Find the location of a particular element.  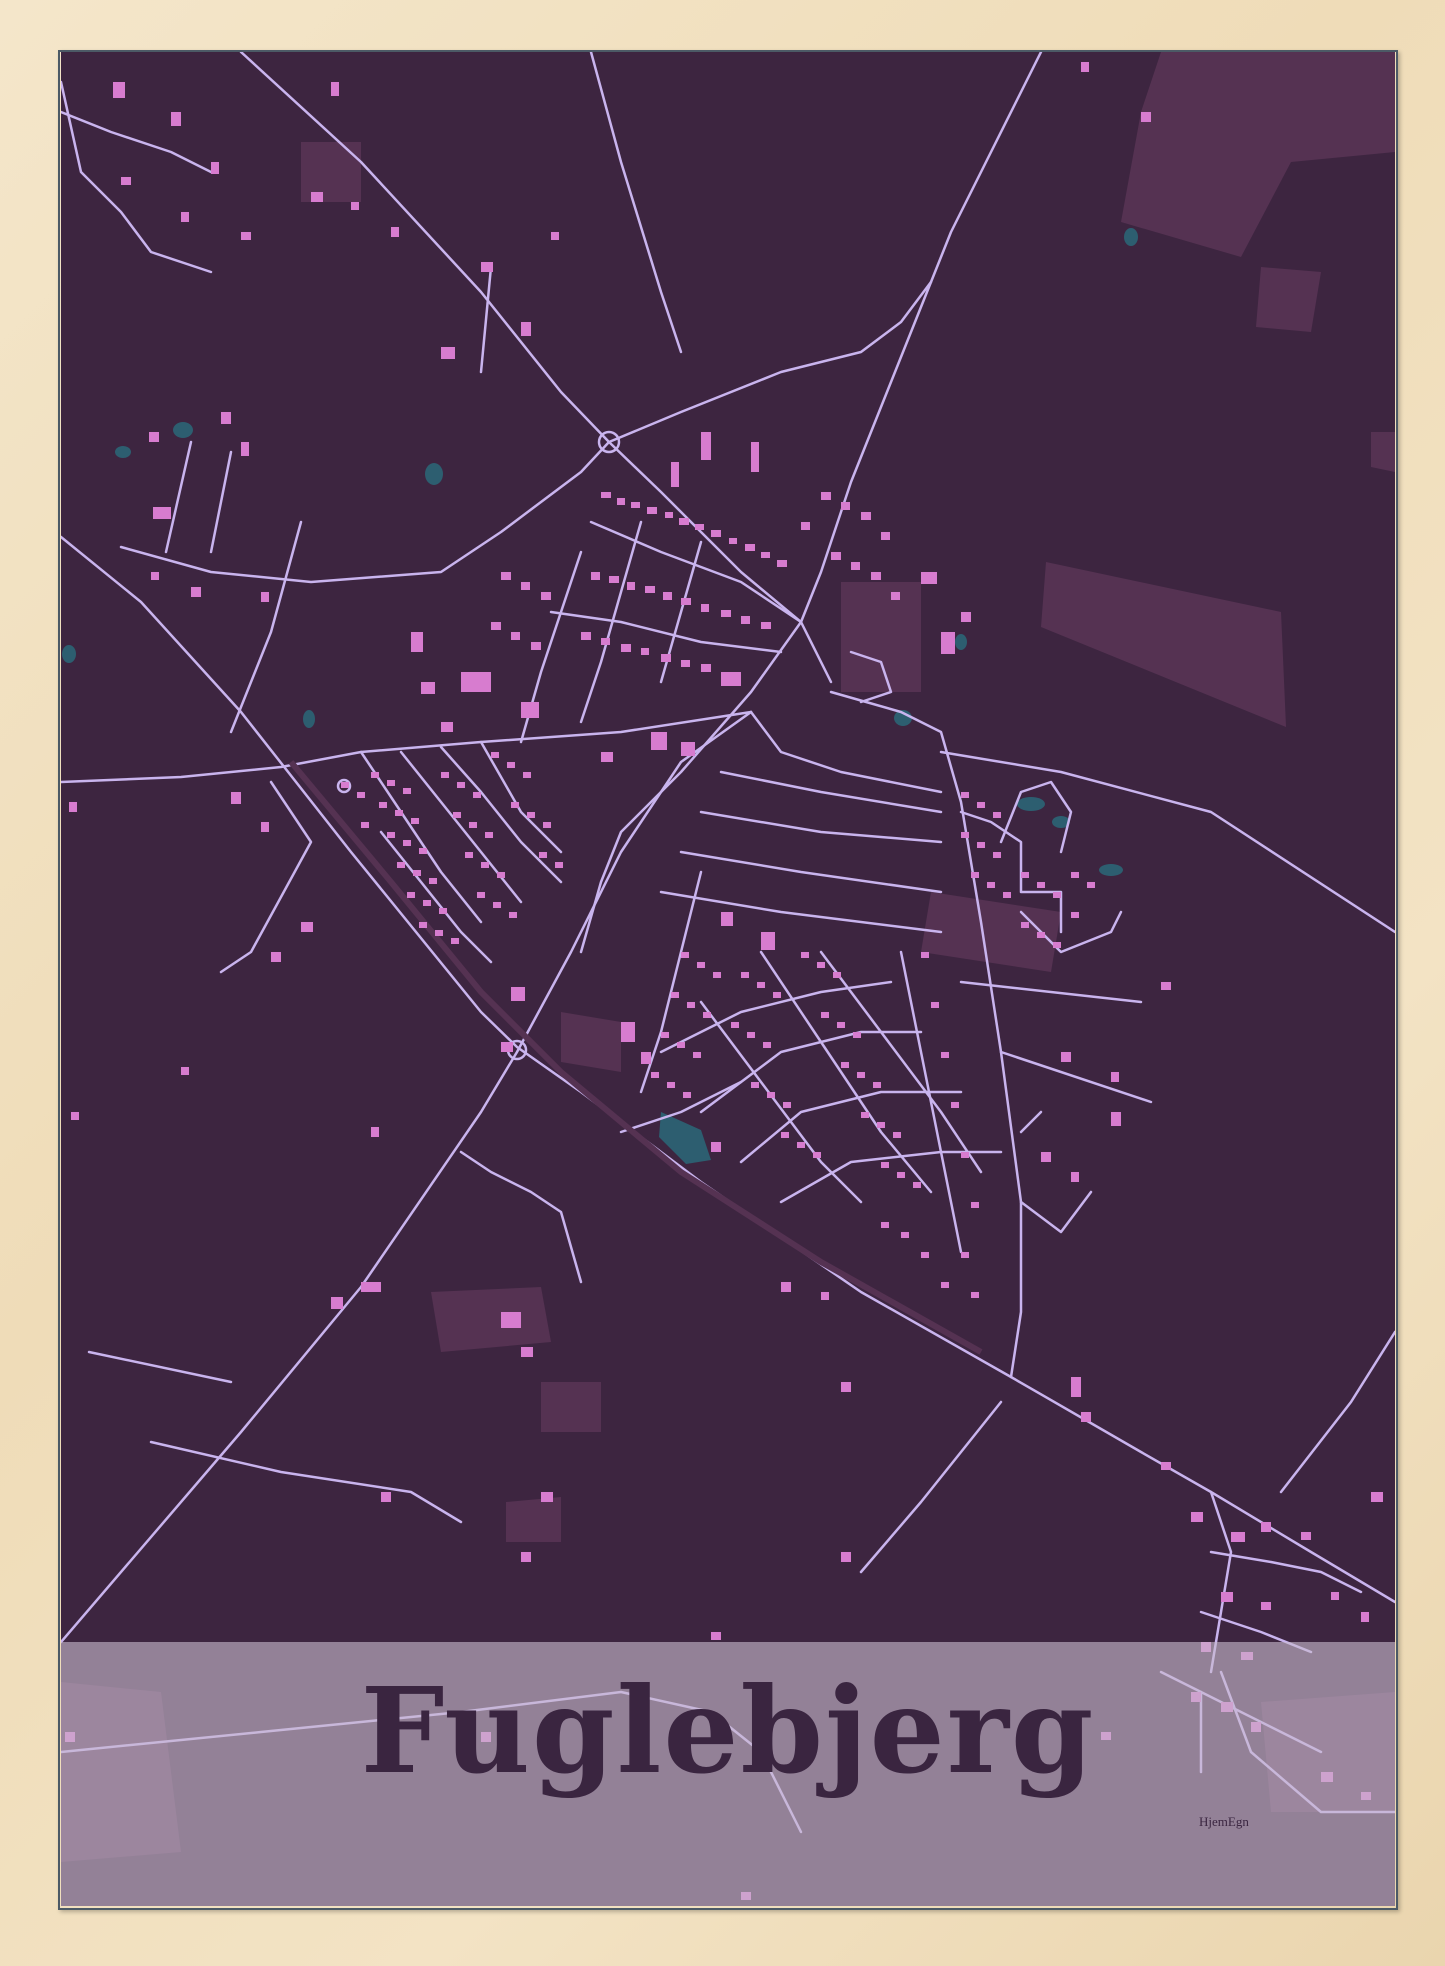

south-residential-blocks is located at coordinates (800, 1105).